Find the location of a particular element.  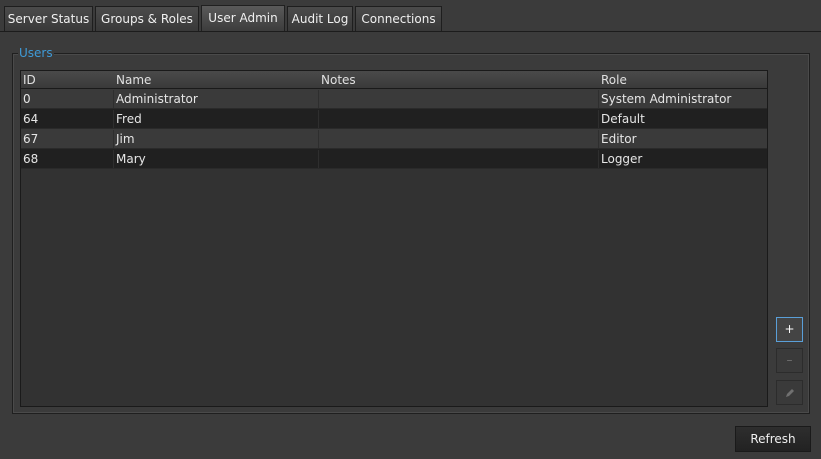

edit-user-button is located at coordinates (789, 392).